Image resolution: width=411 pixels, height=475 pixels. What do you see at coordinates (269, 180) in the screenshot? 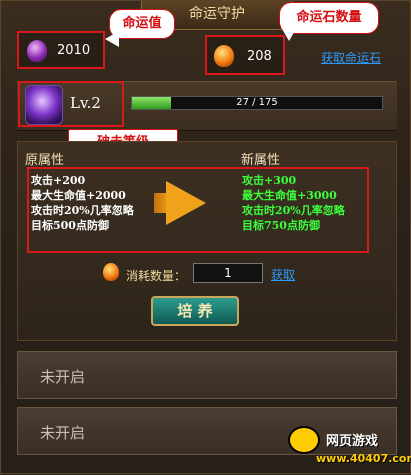
I see `new-attribute-line: 攻击+300` at bounding box center [269, 180].